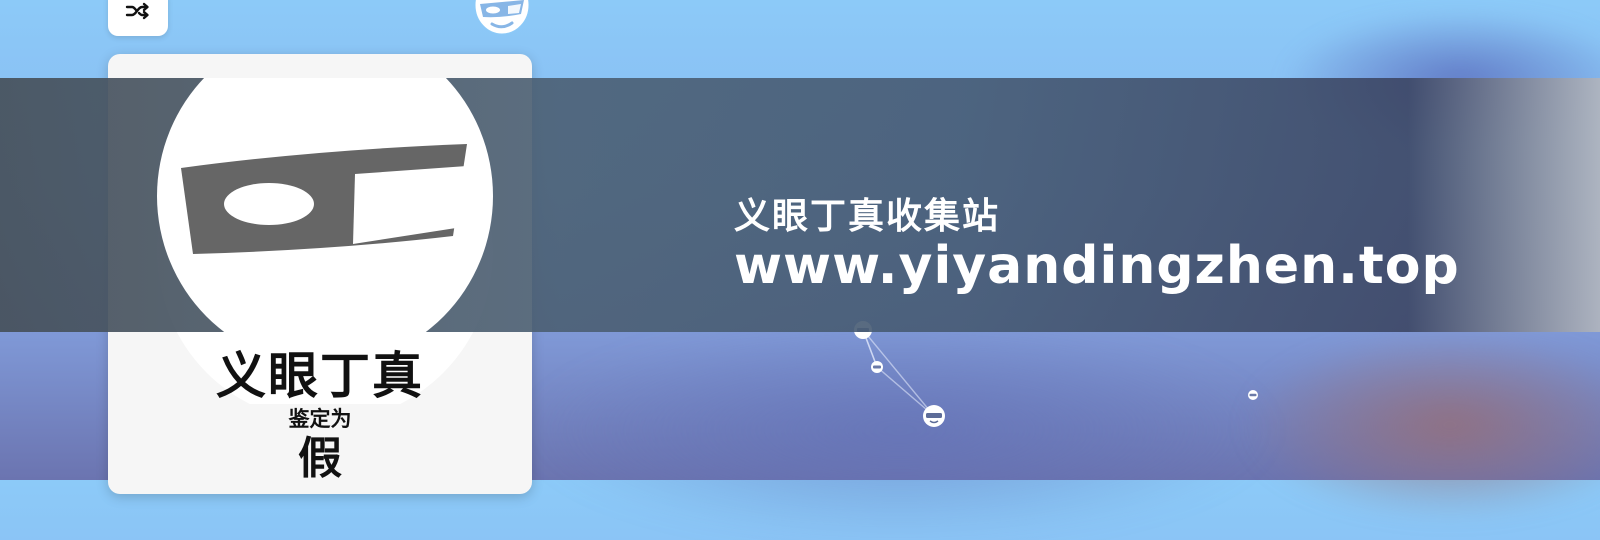 This screenshot has width=1600, height=540. Describe the element at coordinates (325, 205) in the screenshot. I see `mask-face-illustration` at that location.